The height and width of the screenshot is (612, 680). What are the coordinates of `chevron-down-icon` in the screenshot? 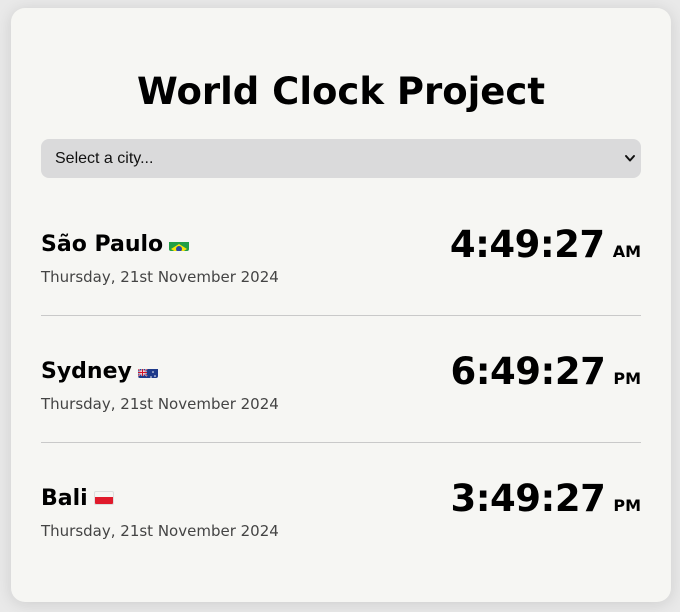 It's located at (630, 158).